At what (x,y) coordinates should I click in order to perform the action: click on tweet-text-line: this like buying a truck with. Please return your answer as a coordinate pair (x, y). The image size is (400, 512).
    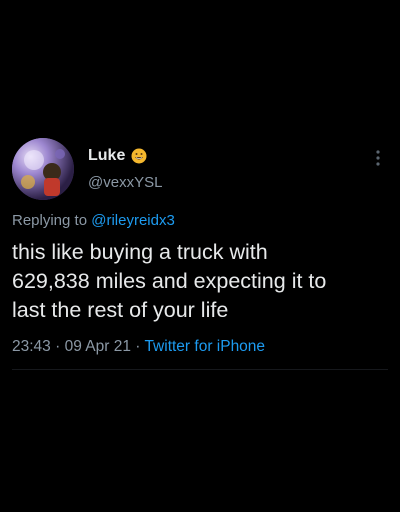
    Looking at the image, I should click on (140, 252).